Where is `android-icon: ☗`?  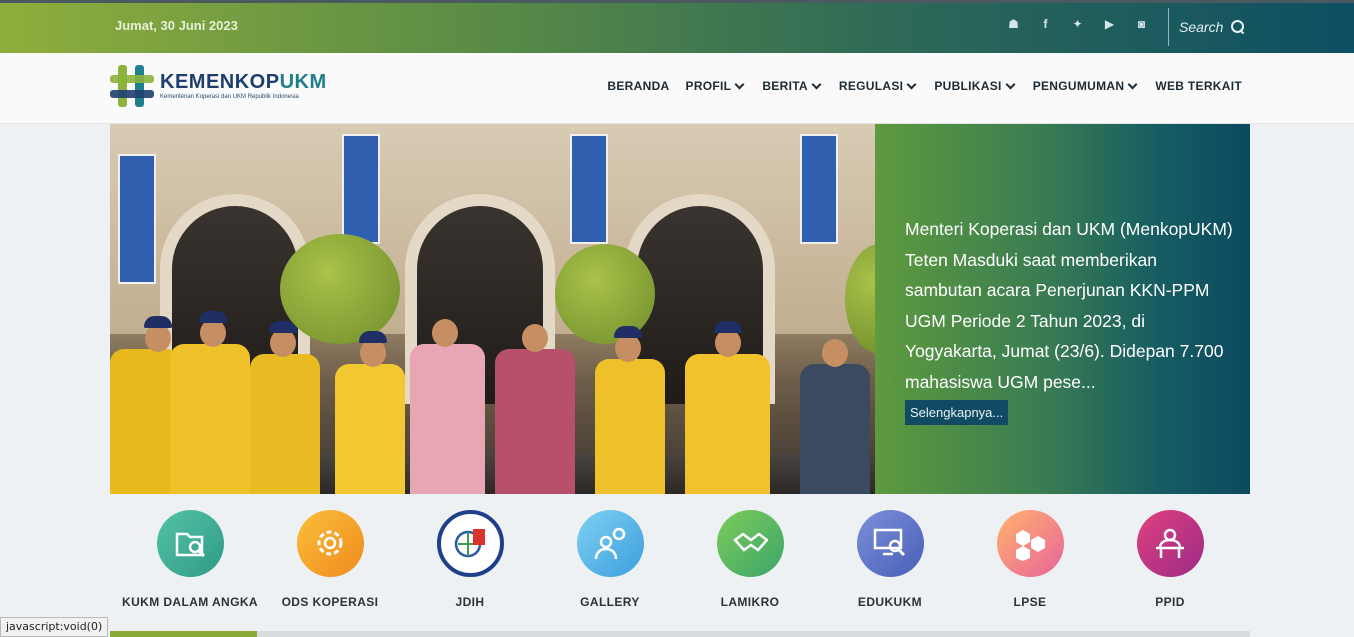
android-icon: ☗ is located at coordinates (1013, 24).